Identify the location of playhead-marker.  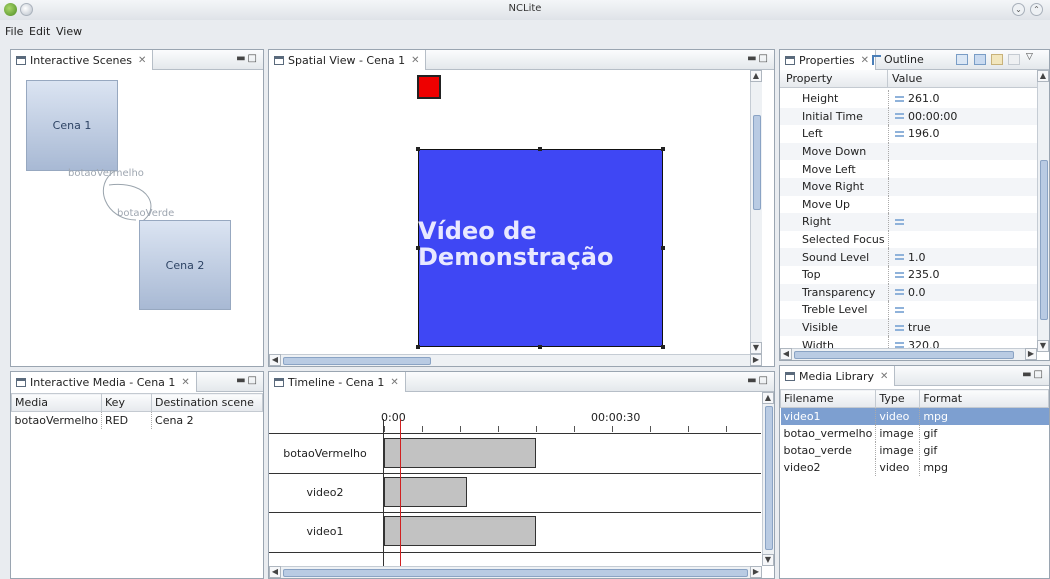
(400, 492).